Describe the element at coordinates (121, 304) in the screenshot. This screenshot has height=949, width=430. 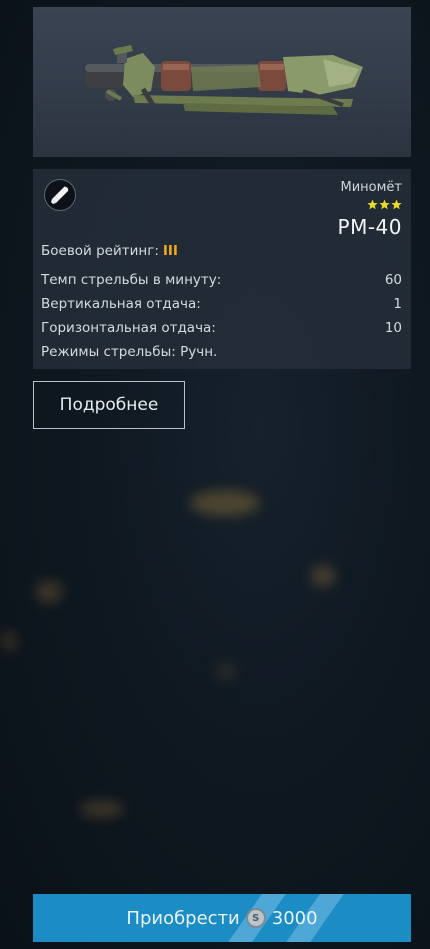
I see `stat-label: Вертикальная отдача:` at that location.